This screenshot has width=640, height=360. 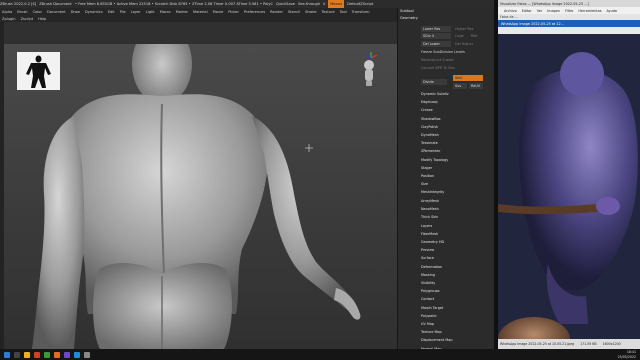 What do you see at coordinates (611, 11) in the screenshot?
I see `viewer-menu-ayuda: Ayuda` at bounding box center [611, 11].